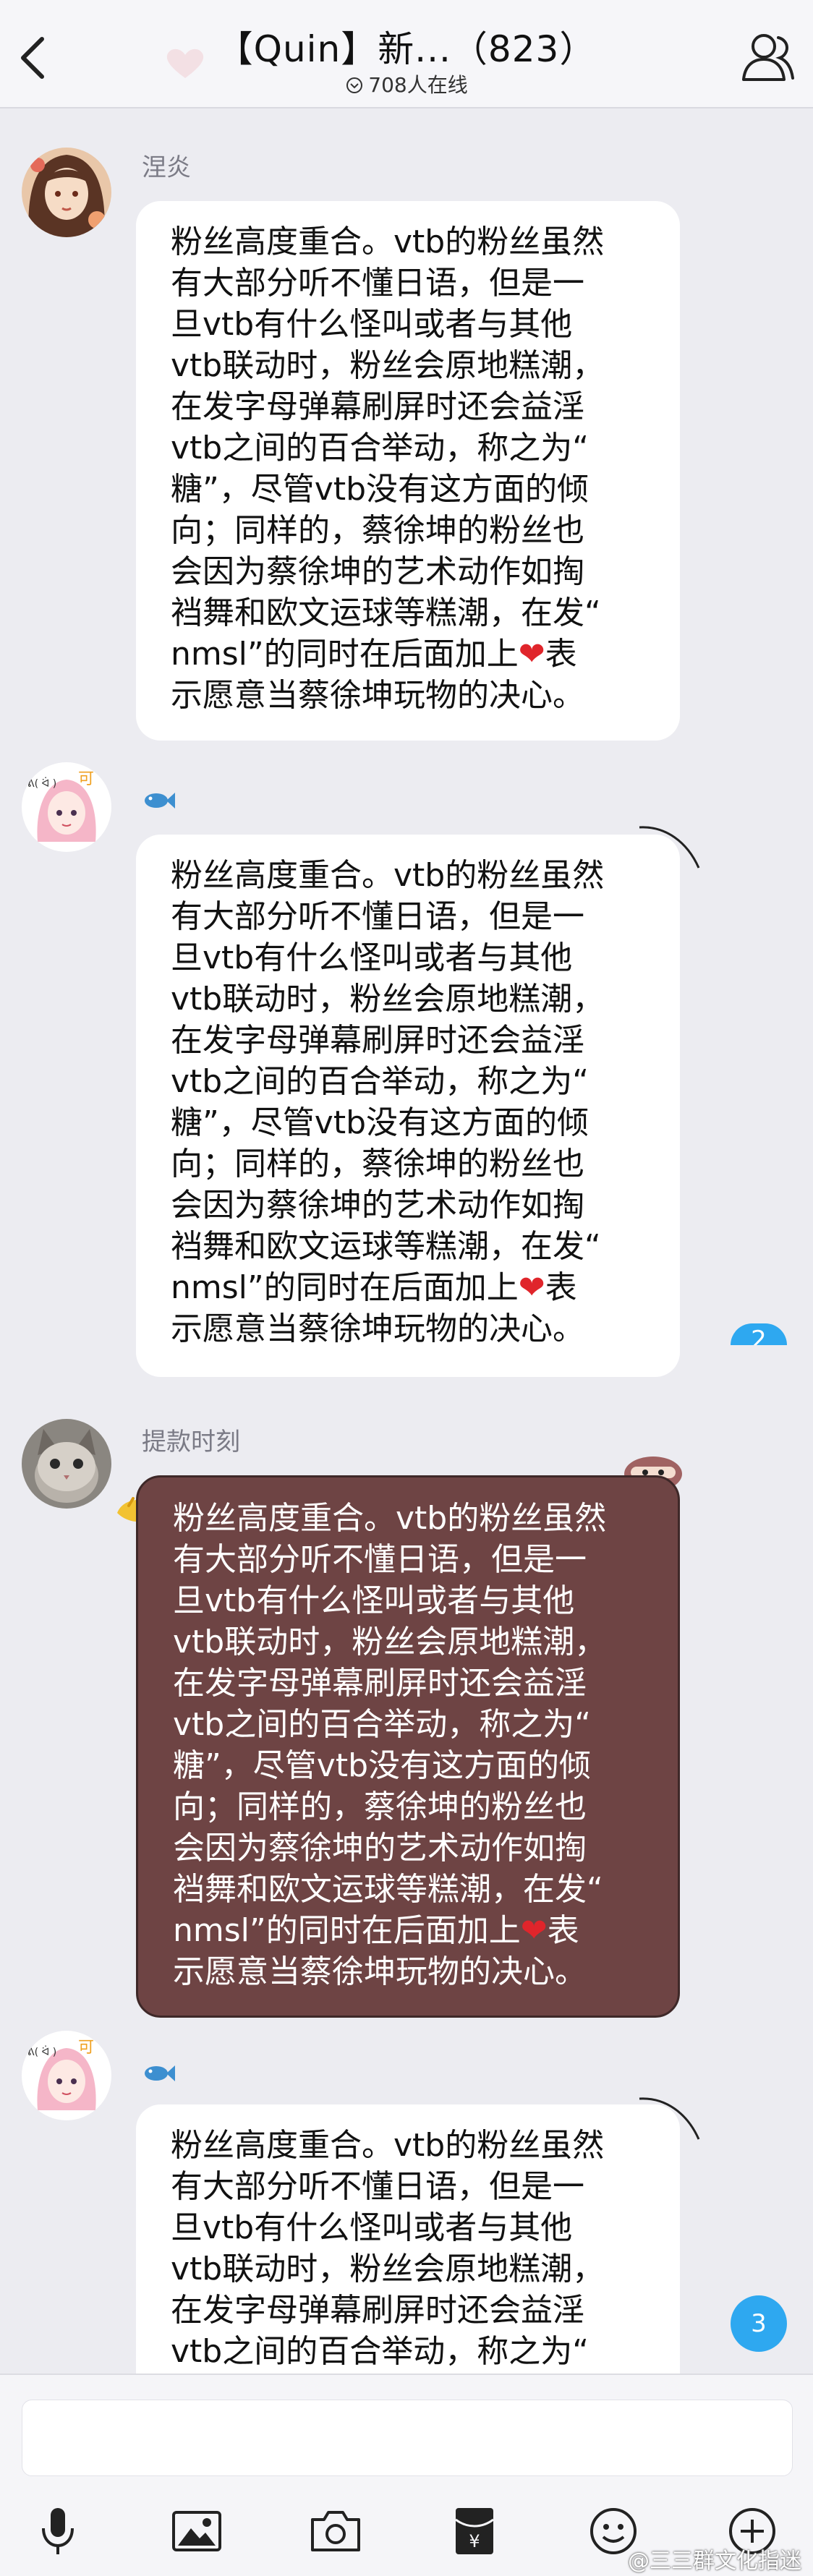 This screenshot has height=2576, width=813. Describe the element at coordinates (57, 2531) in the screenshot. I see `microphone-icon` at that location.